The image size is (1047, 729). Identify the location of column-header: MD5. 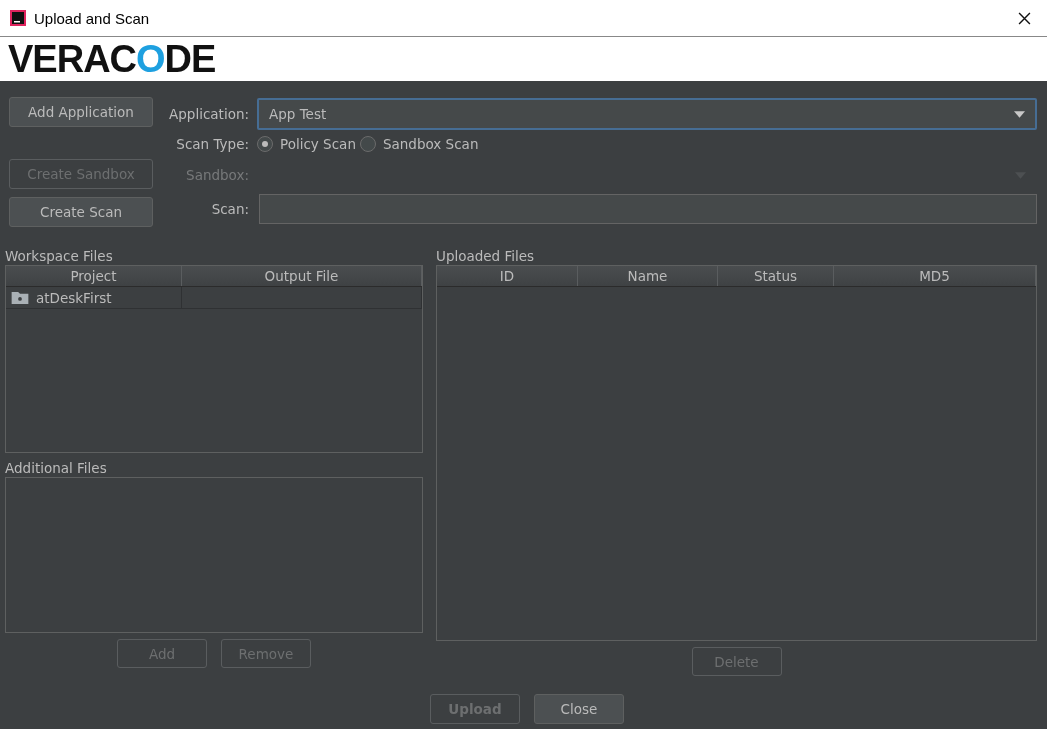
(935, 276).